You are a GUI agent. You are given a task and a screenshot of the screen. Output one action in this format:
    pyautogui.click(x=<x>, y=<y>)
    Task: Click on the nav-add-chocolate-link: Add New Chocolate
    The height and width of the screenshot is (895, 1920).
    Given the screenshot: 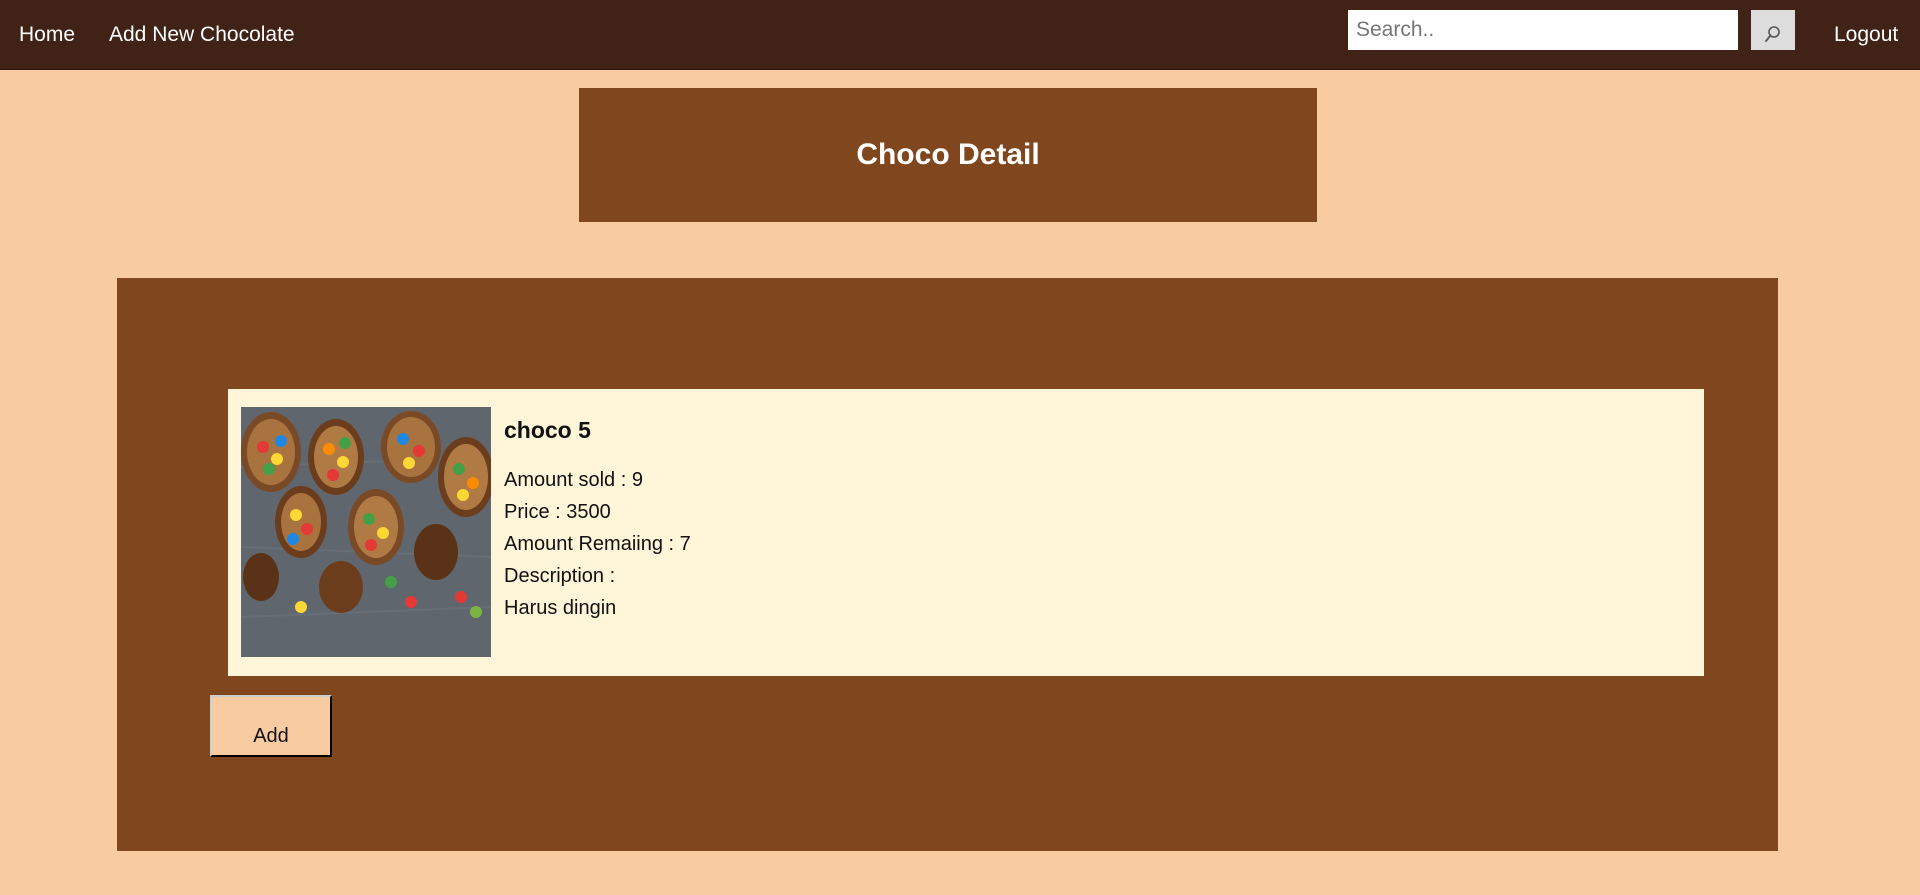 What is the action you would take?
    pyautogui.click(x=202, y=34)
    